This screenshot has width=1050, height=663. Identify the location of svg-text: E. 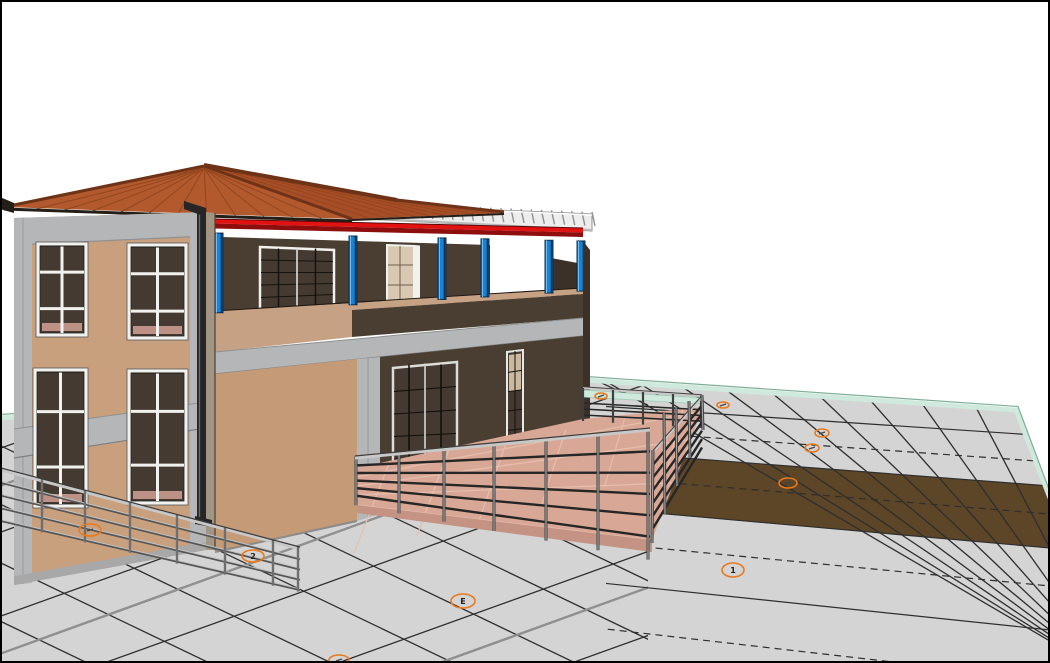
(462, 601).